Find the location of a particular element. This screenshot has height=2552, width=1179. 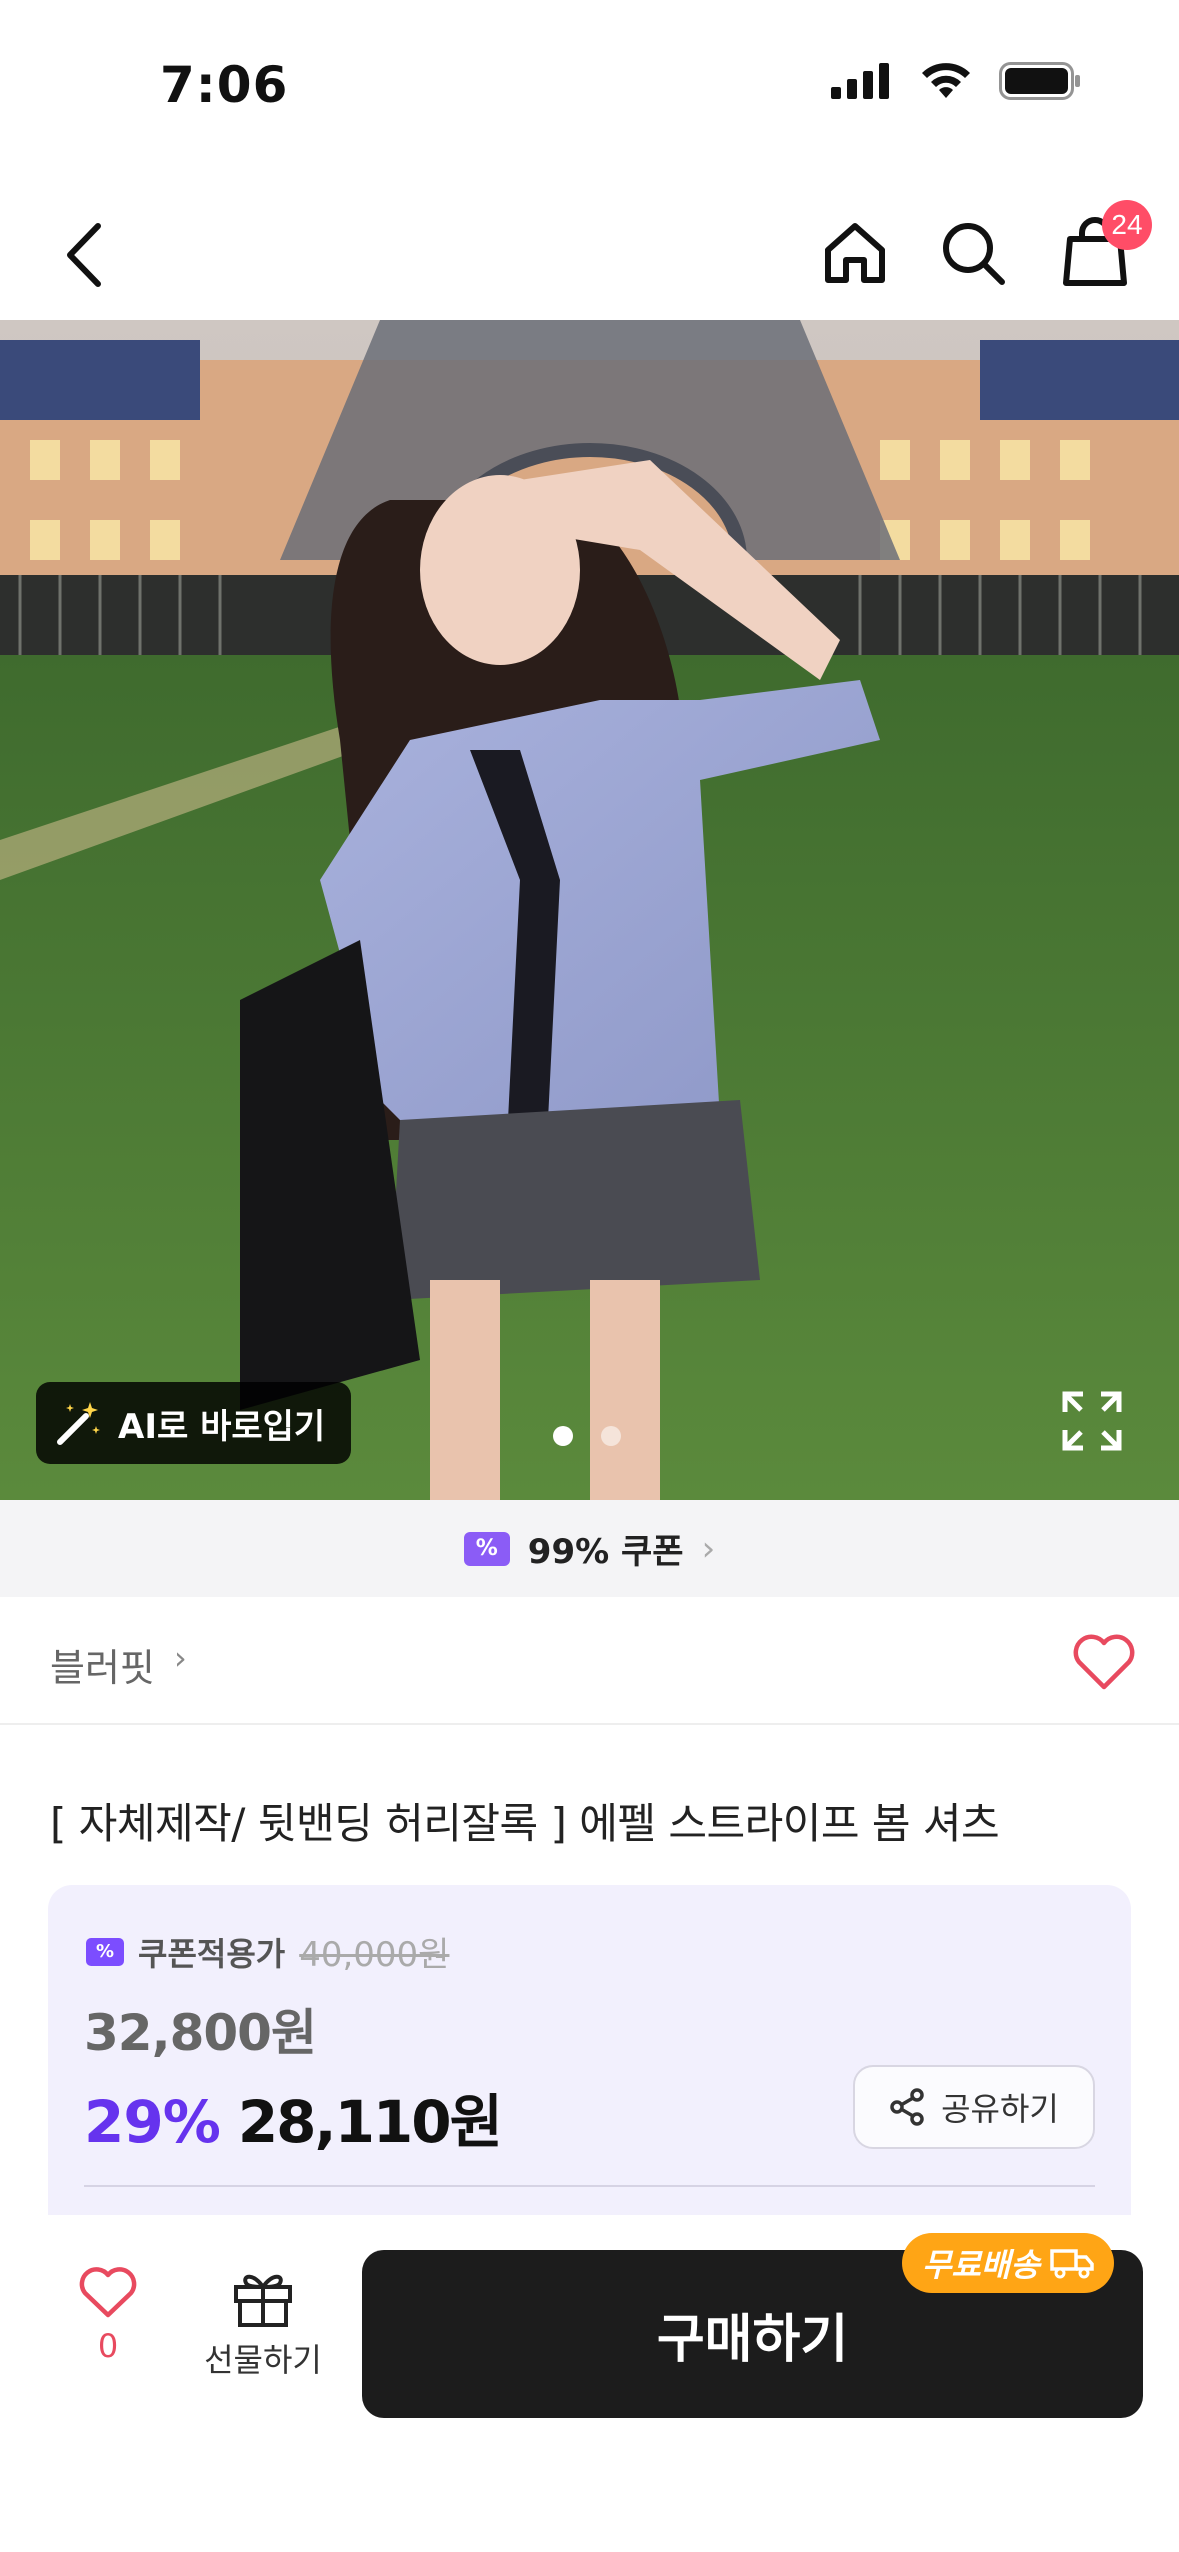

top-nav-bar: 24 is located at coordinates (589, 255).